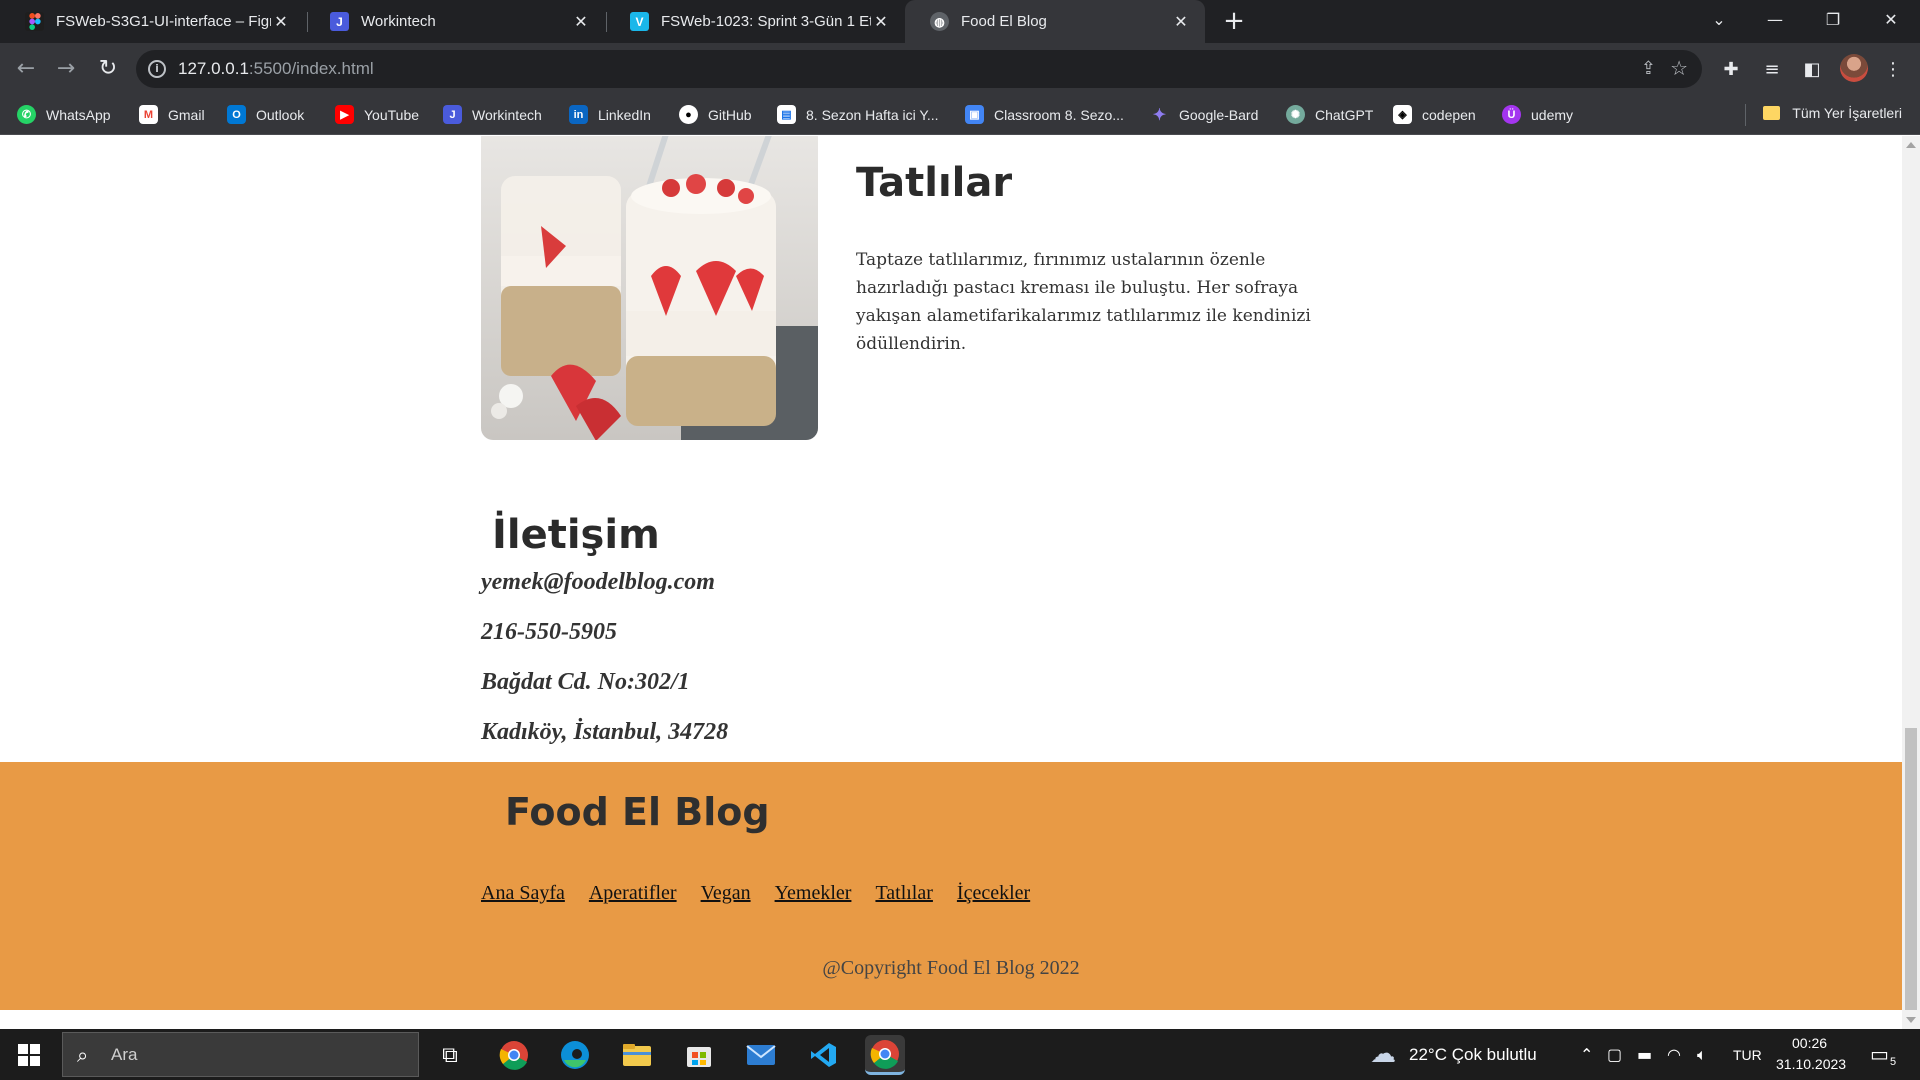 This screenshot has width=1920, height=1080. What do you see at coordinates (1847, 113) in the screenshot?
I see `all-bookmarks-label: Tüm Yer İşaretleri` at bounding box center [1847, 113].